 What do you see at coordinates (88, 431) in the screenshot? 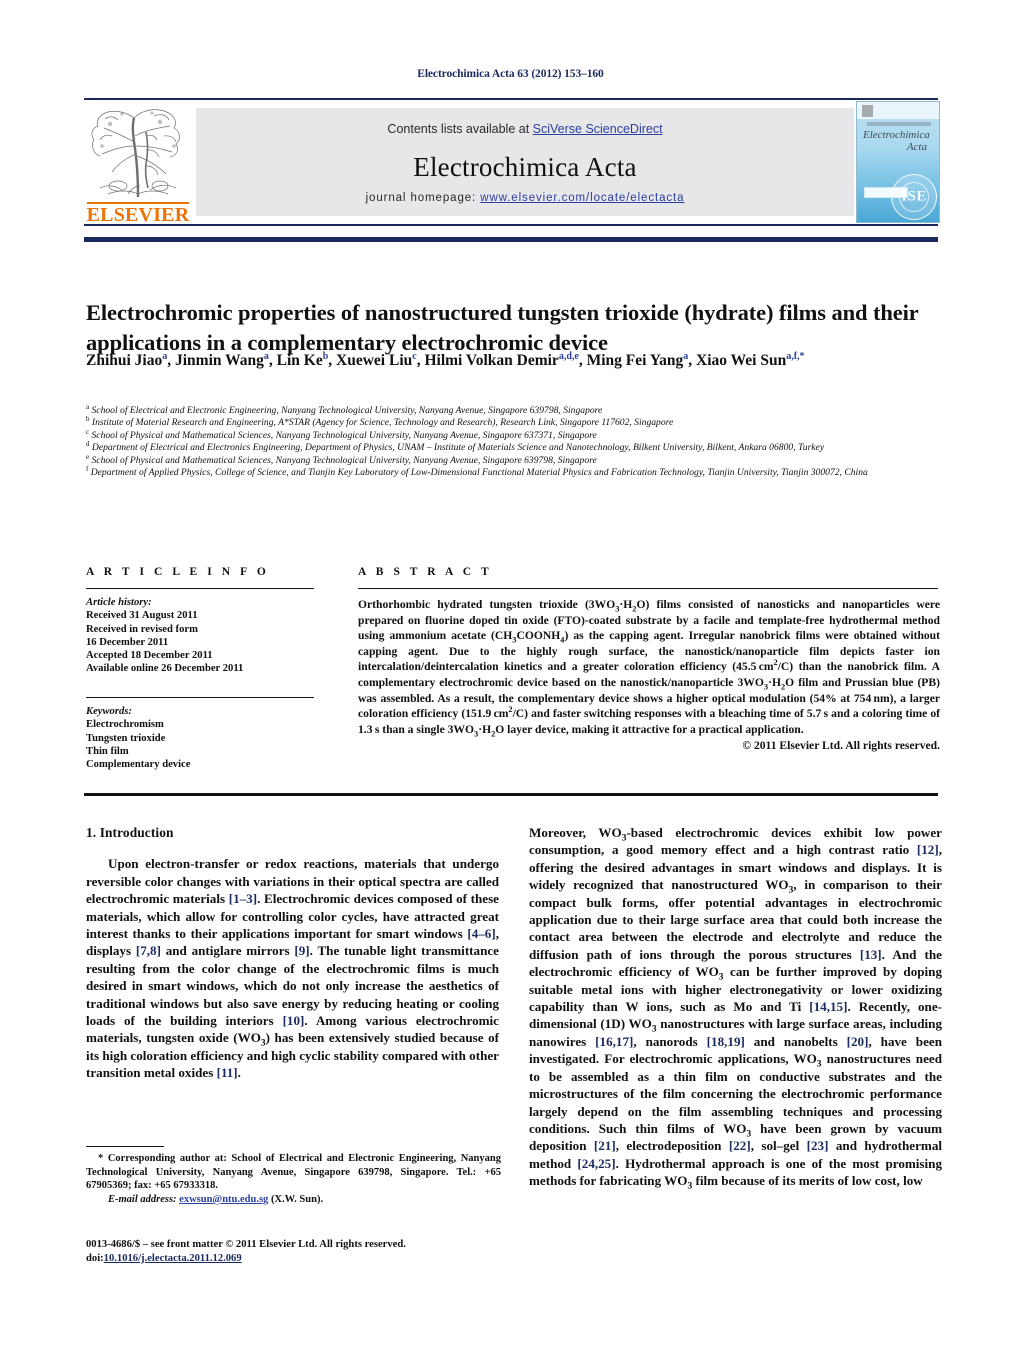
I see `affiliation-mark: c` at bounding box center [88, 431].